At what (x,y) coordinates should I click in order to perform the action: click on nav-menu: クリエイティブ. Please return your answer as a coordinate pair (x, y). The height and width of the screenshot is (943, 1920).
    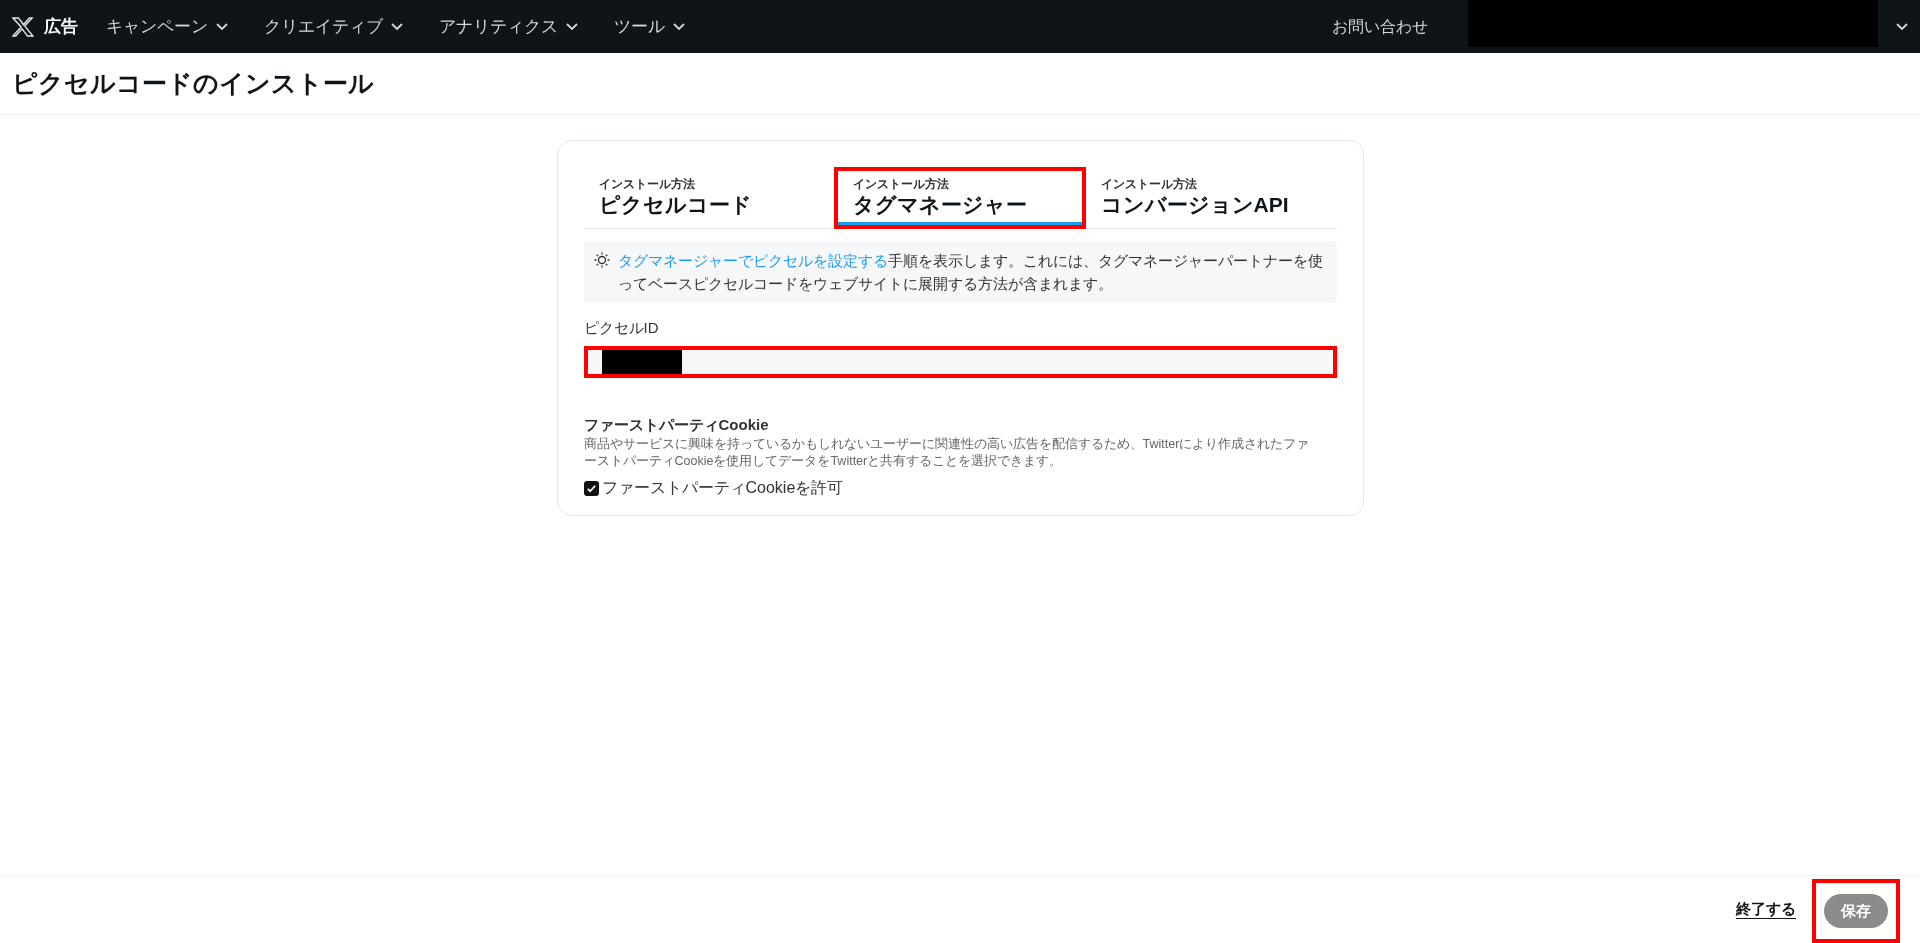
    Looking at the image, I should click on (333, 26).